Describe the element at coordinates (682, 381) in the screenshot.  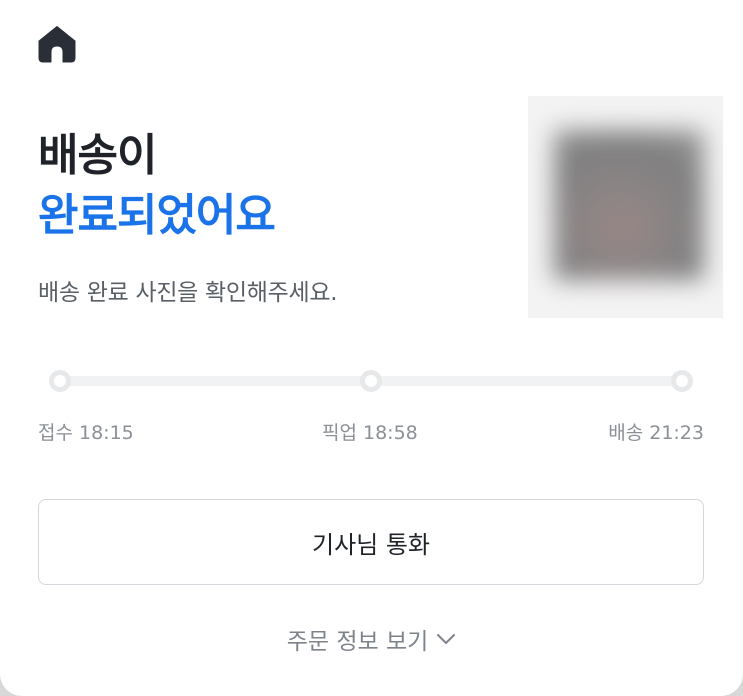
I see `step-dot-delivered` at that location.